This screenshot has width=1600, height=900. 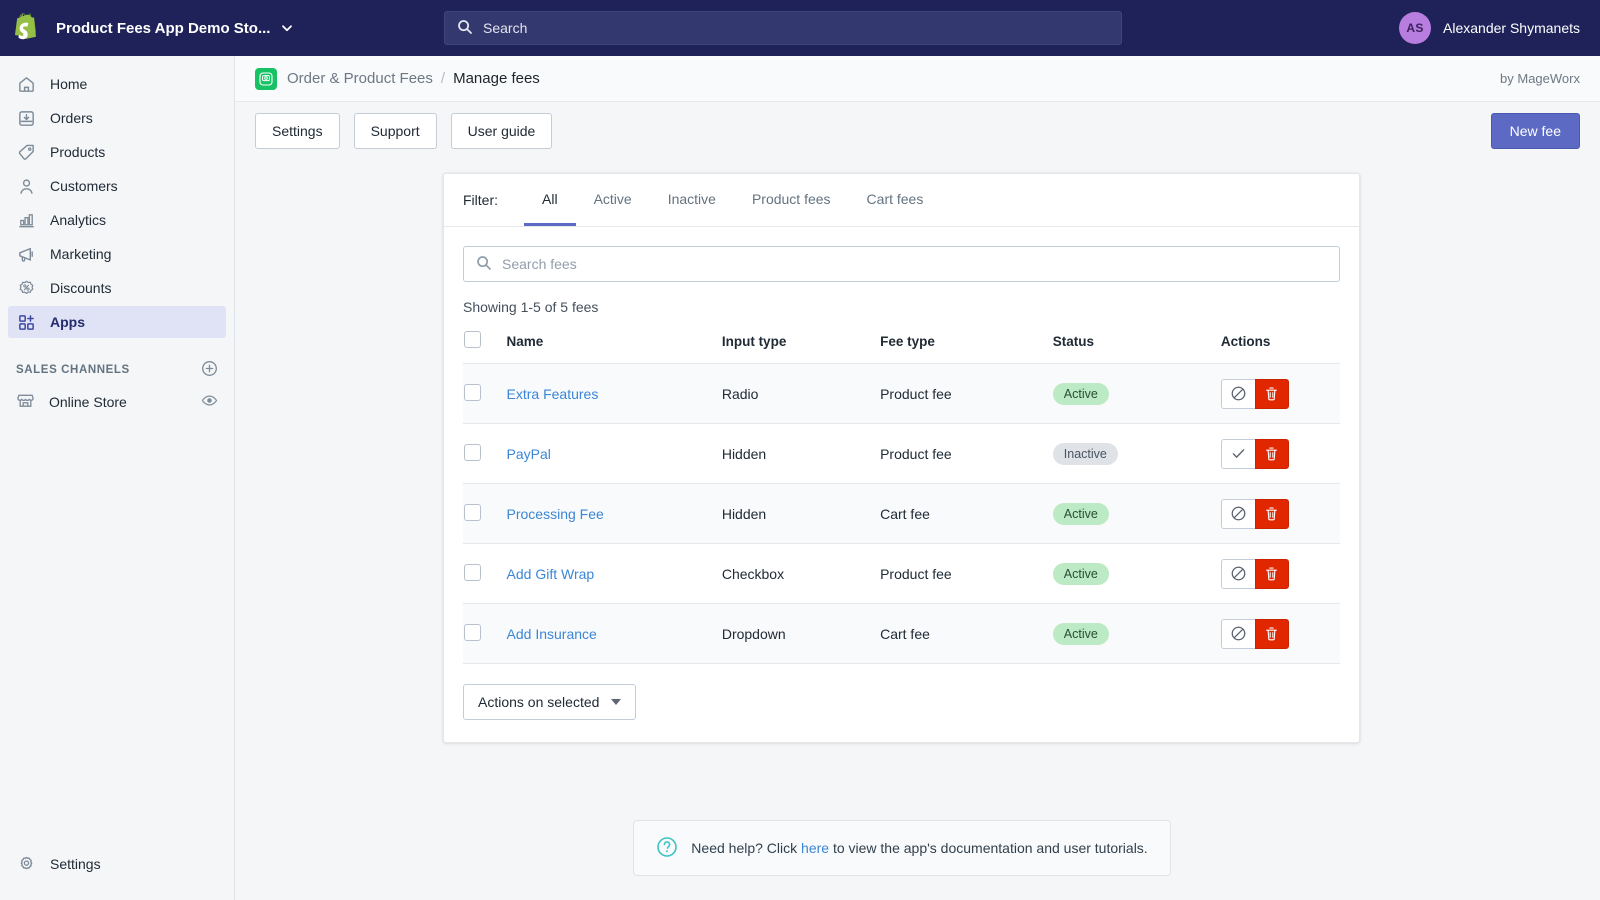 What do you see at coordinates (550, 200) in the screenshot?
I see `tab-all: All` at bounding box center [550, 200].